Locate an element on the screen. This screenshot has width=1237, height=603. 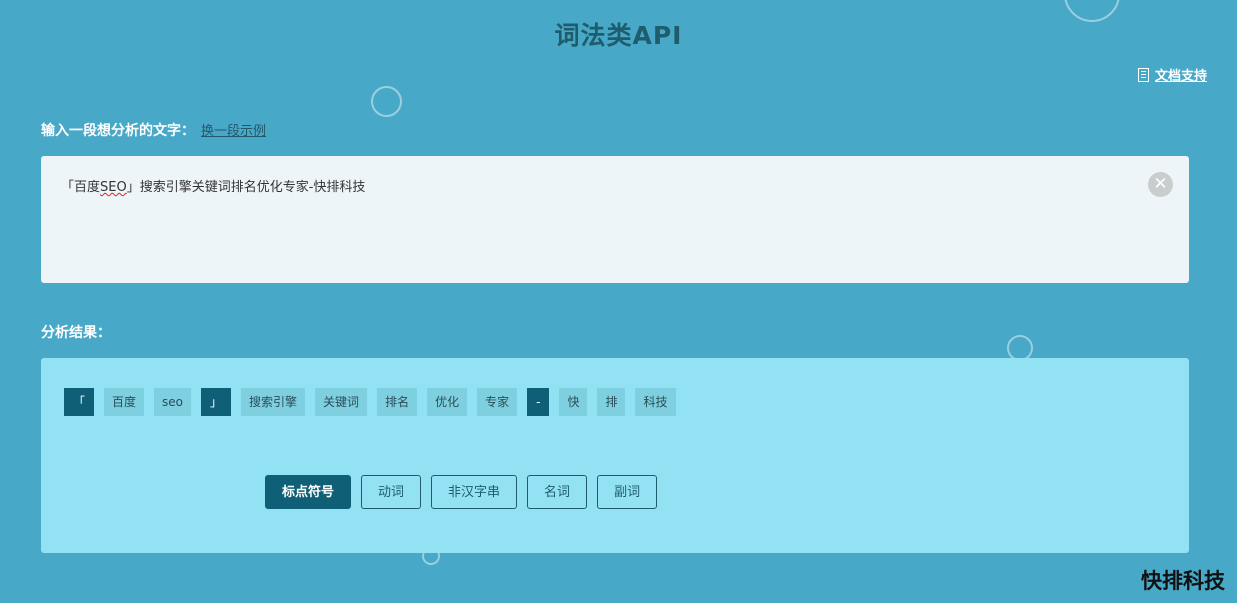
token-punct: 」 is located at coordinates (216, 402).